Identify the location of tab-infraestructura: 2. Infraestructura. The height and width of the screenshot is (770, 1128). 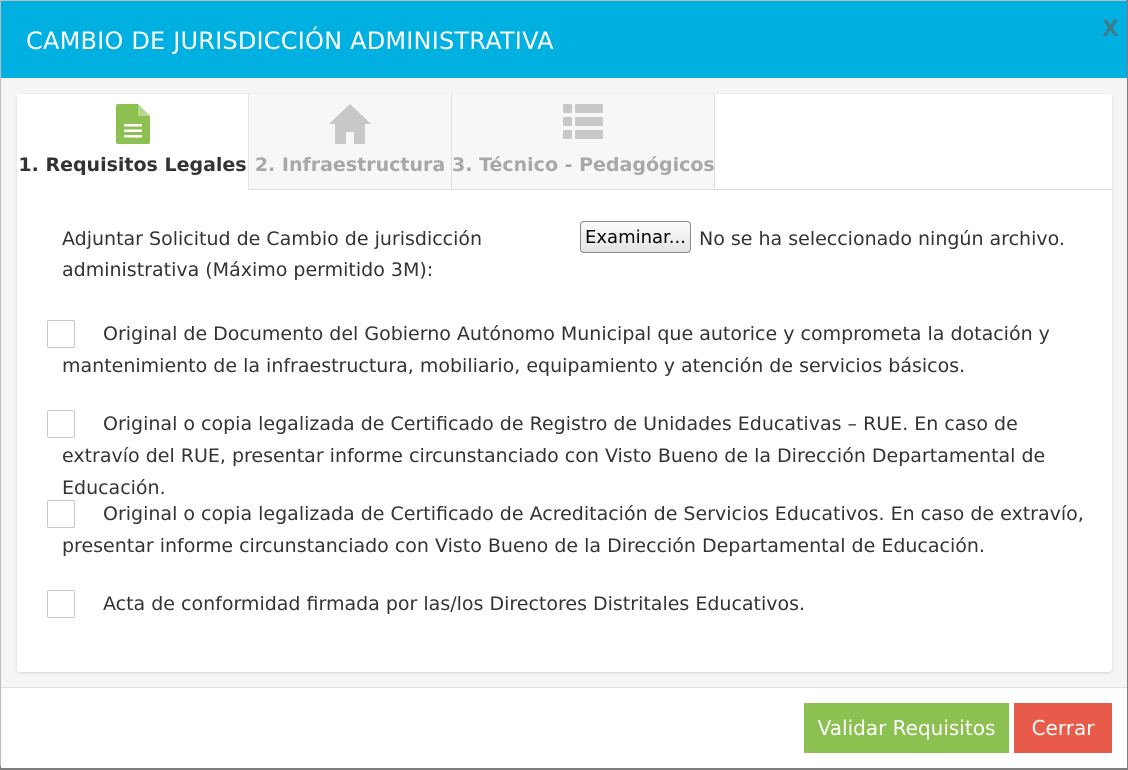
(350, 141).